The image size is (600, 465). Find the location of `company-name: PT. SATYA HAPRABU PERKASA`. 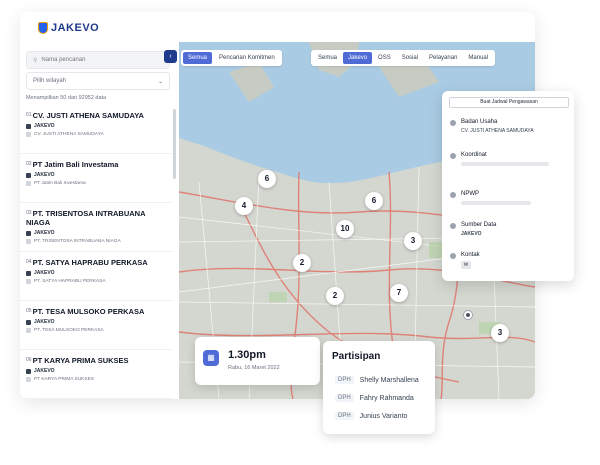

company-name: PT. SATYA HAPRABU PERKASA is located at coordinates (90, 262).